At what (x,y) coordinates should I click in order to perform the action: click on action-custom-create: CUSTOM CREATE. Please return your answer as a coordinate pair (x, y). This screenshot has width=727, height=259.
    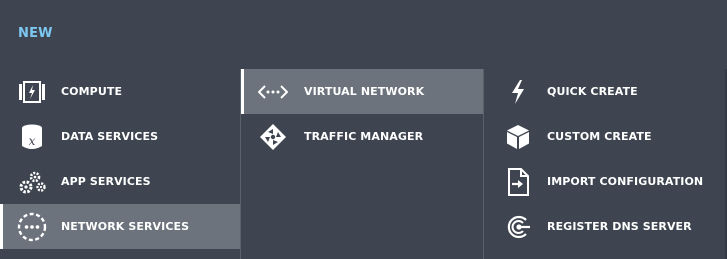
    Looking at the image, I should click on (605, 136).